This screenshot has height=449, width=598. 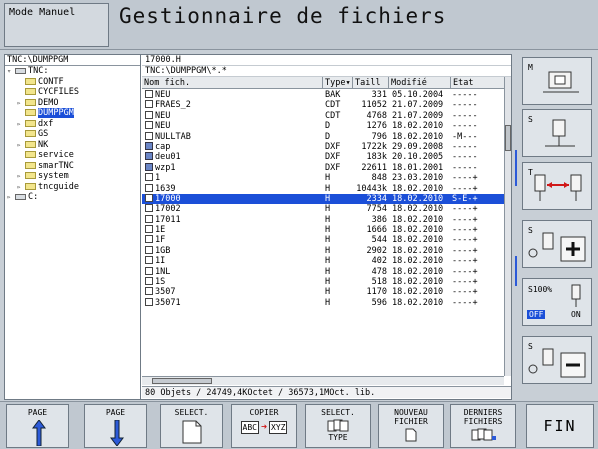 What do you see at coordinates (323, 250) in the screenshot?
I see `file-row: 1GB H 2902 18.02.2010 ----+` at bounding box center [323, 250].